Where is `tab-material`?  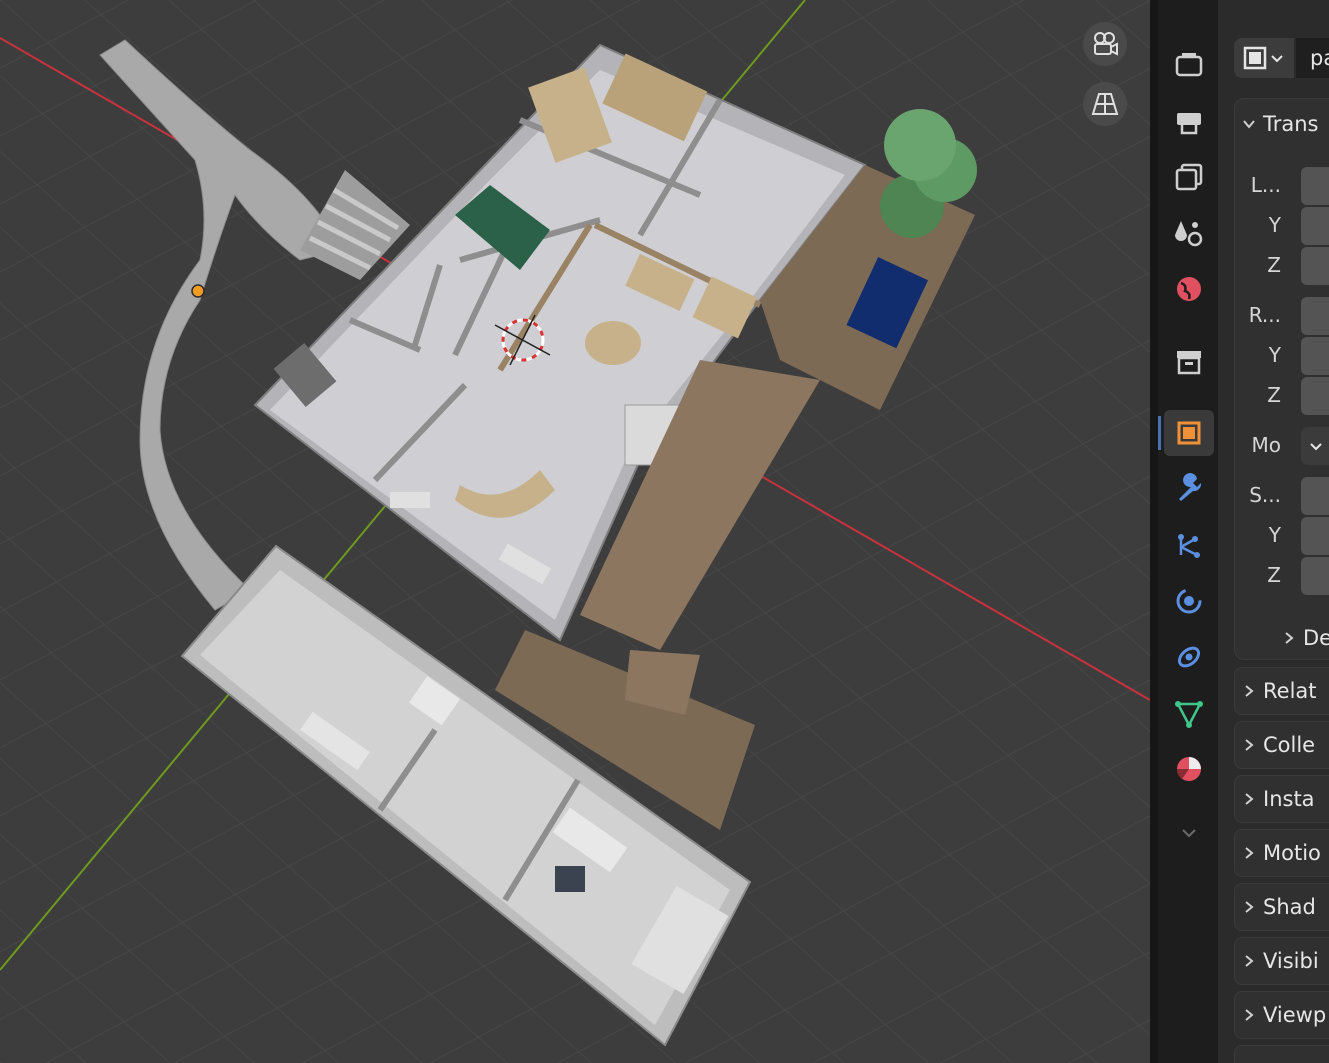 tab-material is located at coordinates (1189, 769).